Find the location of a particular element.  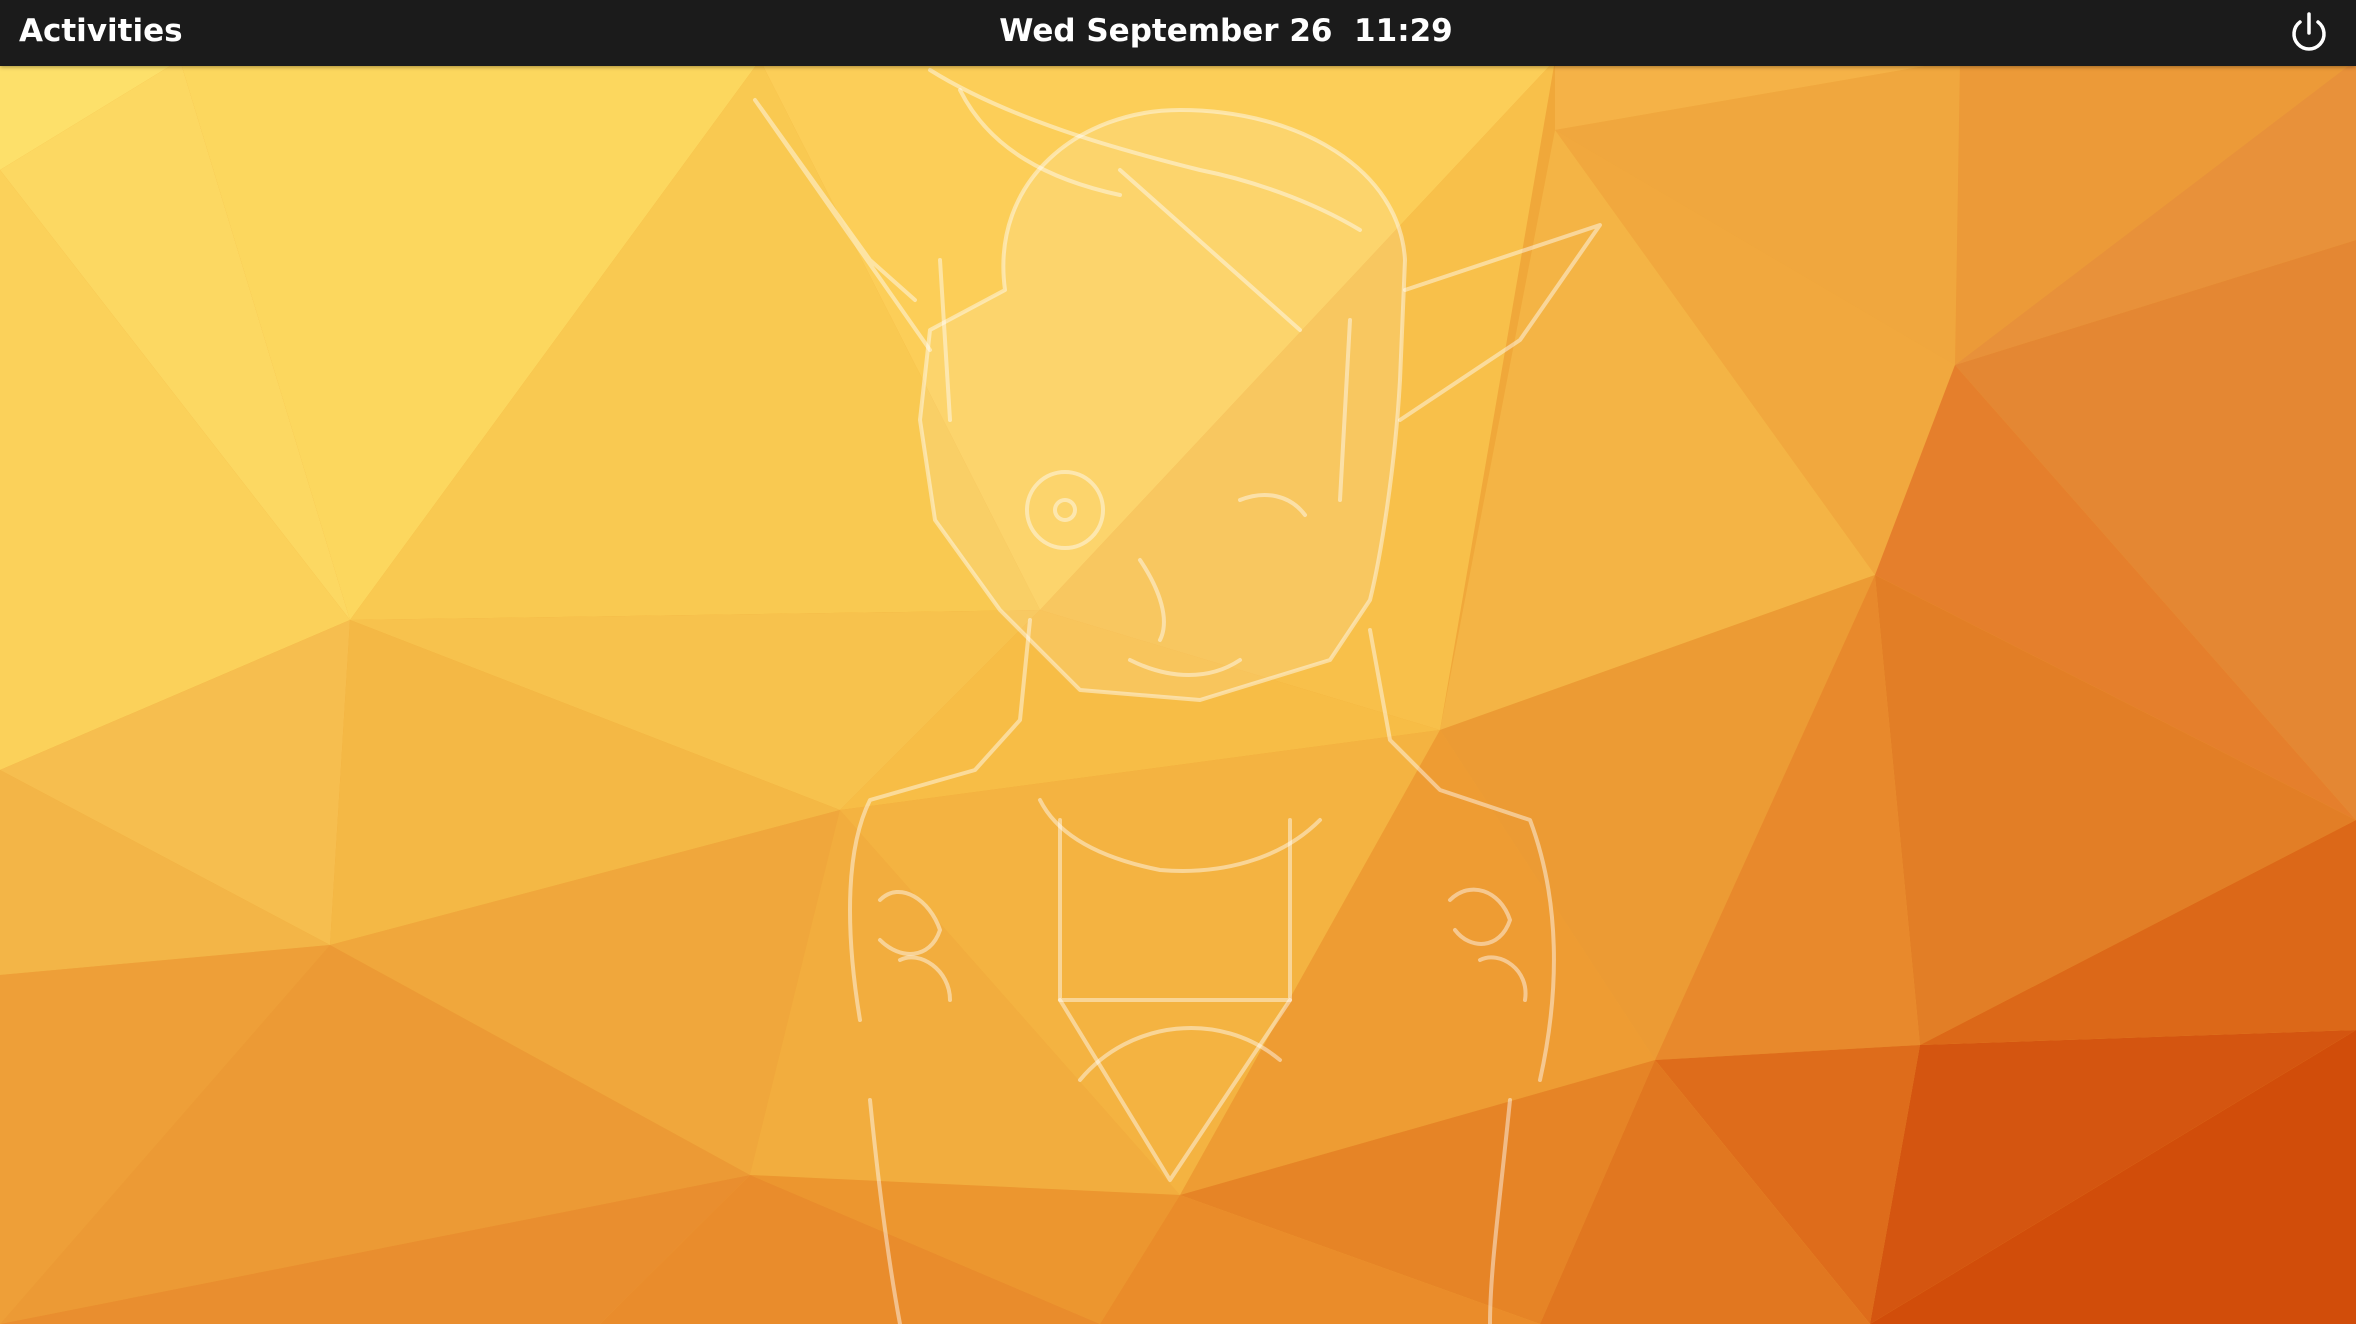

date-time-clock: Wed September 26 11:29 is located at coordinates (1225, 31).